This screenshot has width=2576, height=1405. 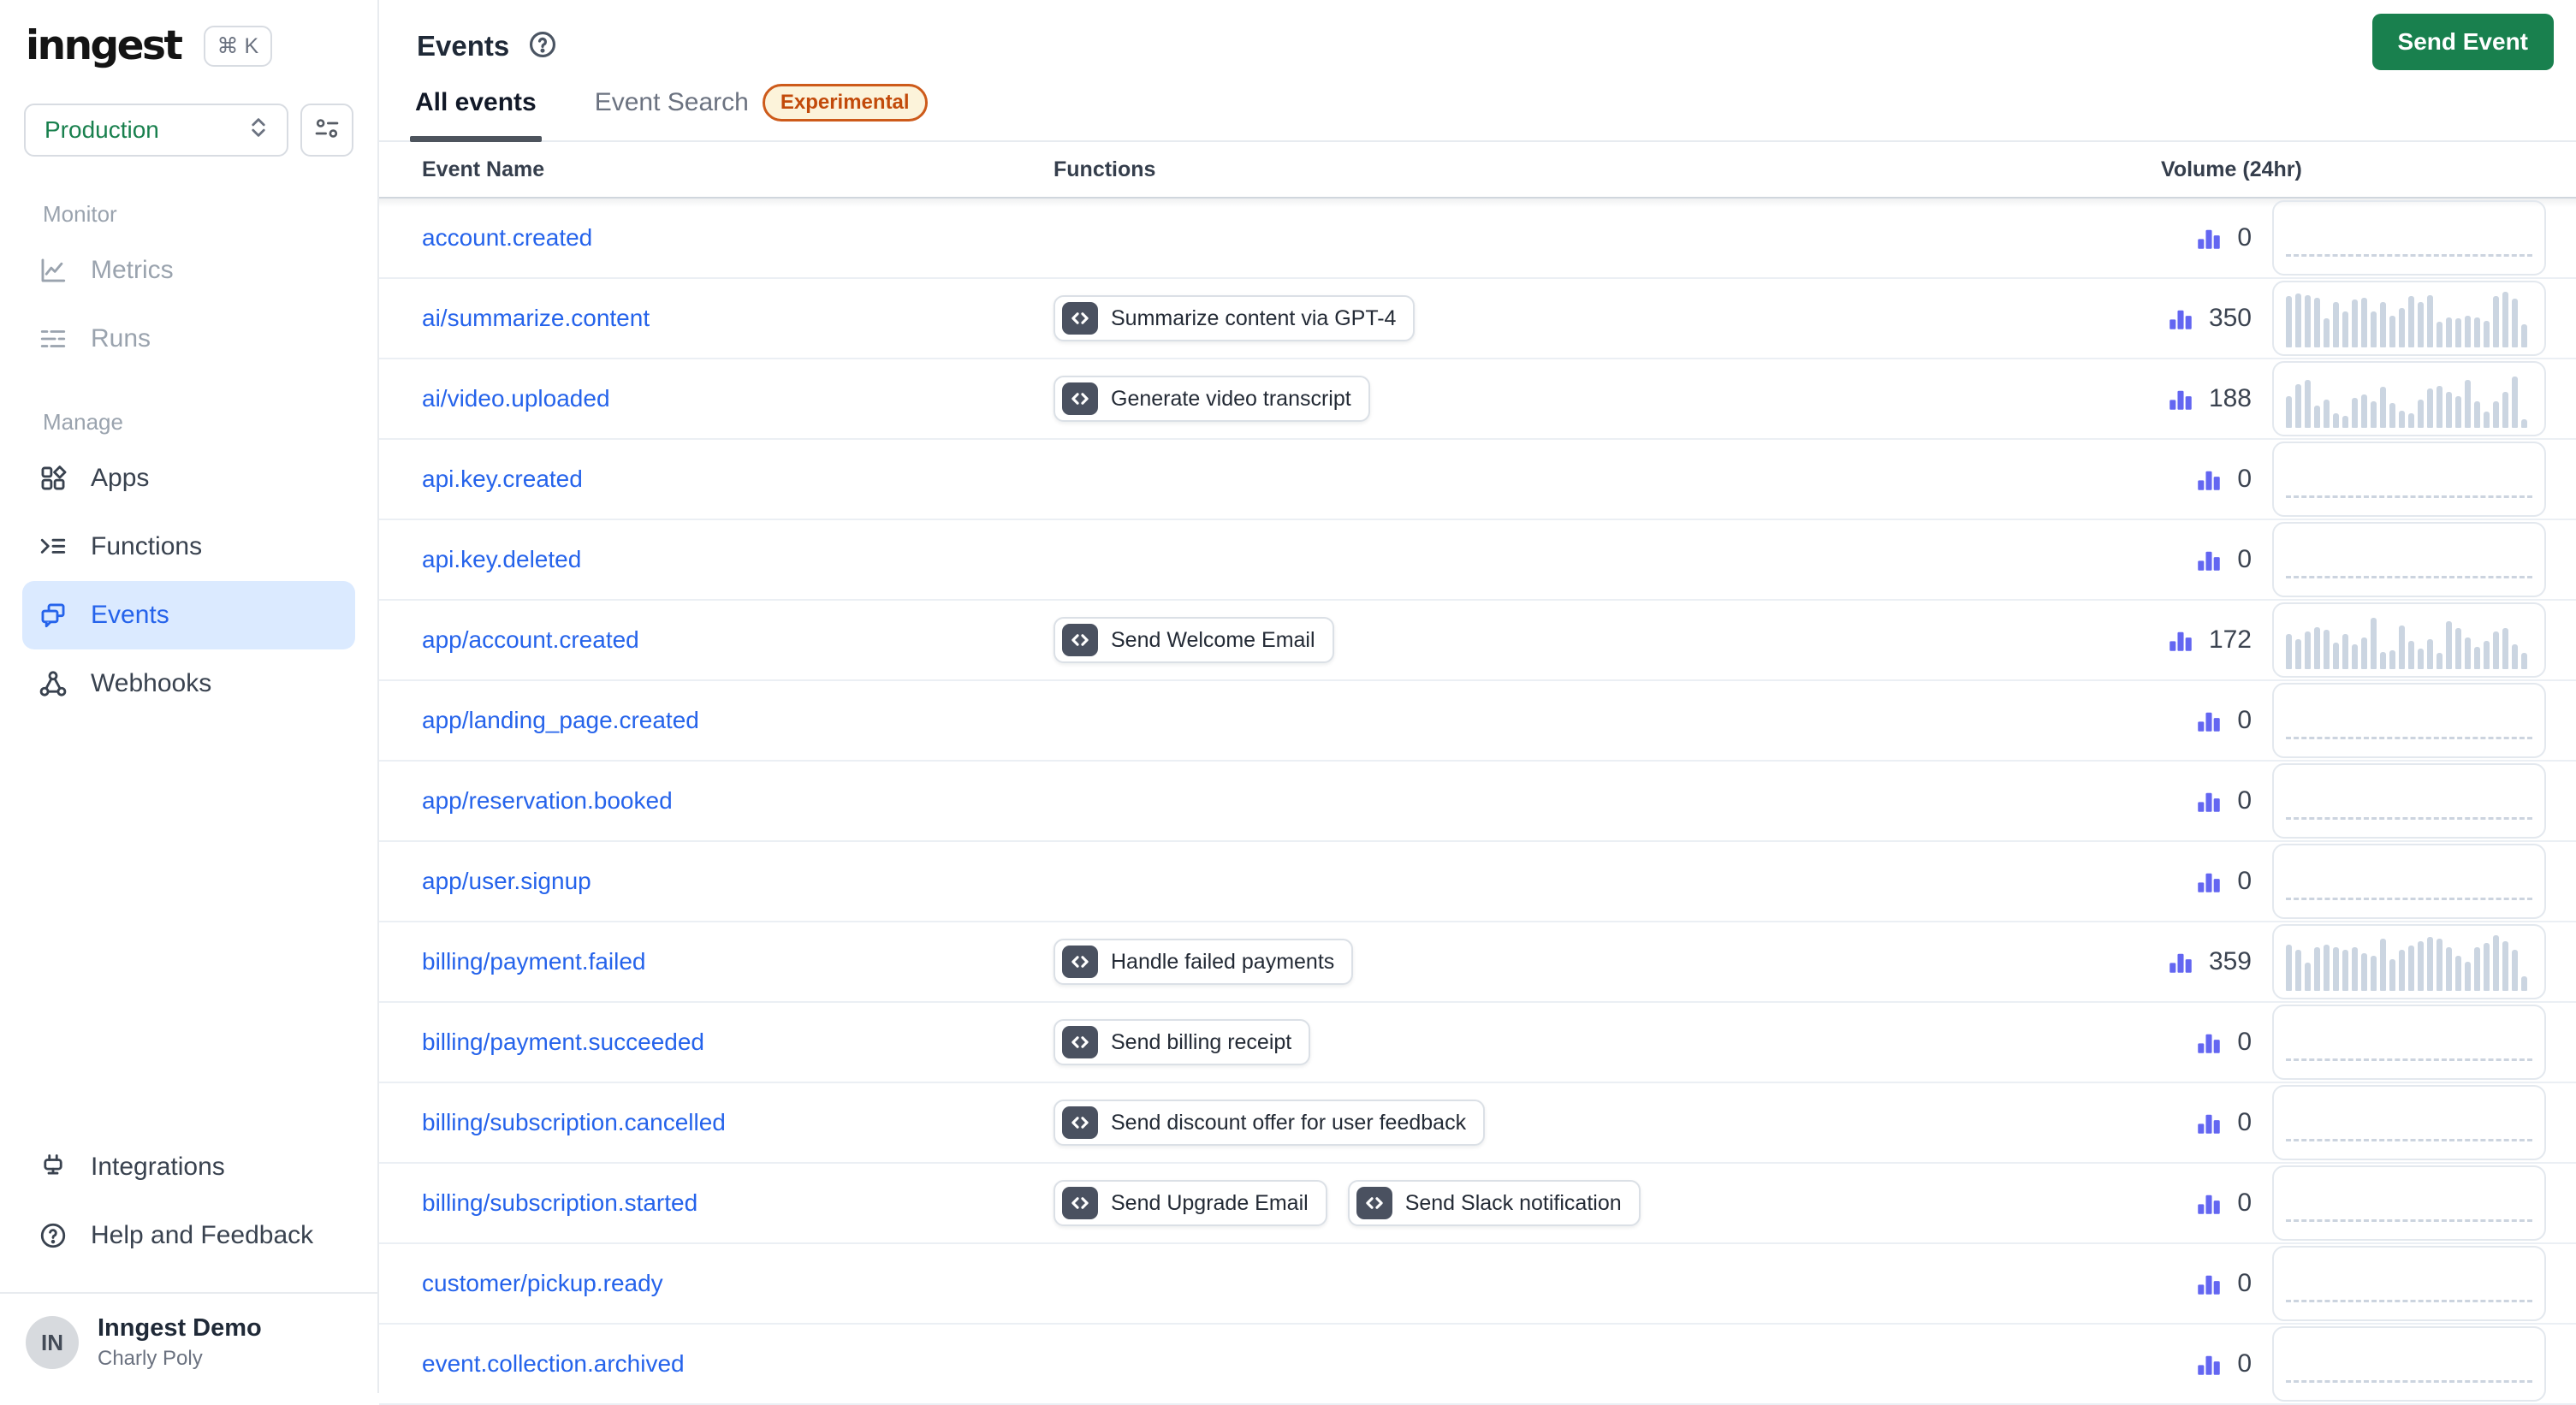 I want to click on event-name-link: billing/subscription.cancelled, so click(x=574, y=1122).